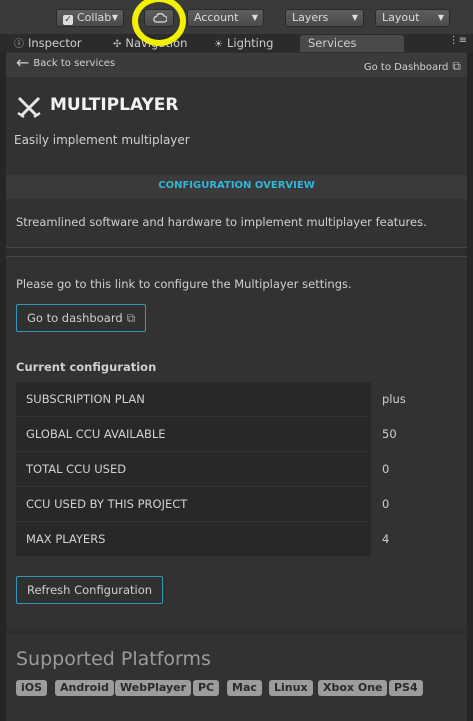 The height and width of the screenshot is (721, 473). I want to click on config-key: TOTAL CCU USED, so click(76, 469).